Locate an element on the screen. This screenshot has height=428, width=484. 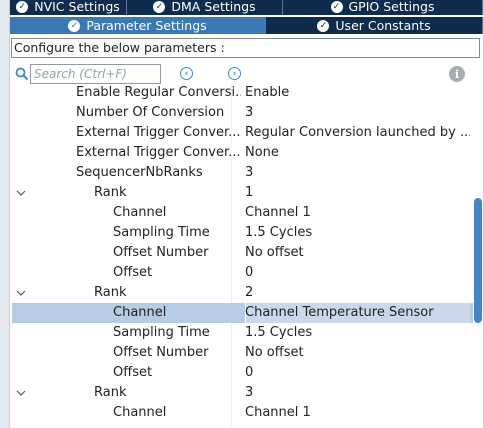
tab-user-constants: ✓ User Constants is located at coordinates (374, 25).